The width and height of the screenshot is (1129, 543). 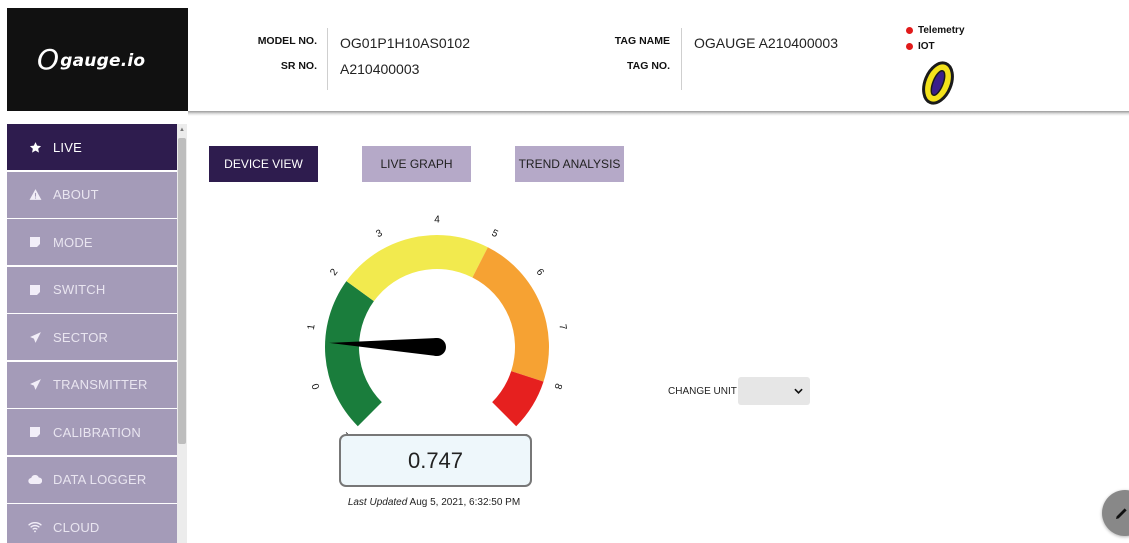 What do you see at coordinates (100, 384) in the screenshot?
I see `sidebar-item-label: TRANSMITTER` at bounding box center [100, 384].